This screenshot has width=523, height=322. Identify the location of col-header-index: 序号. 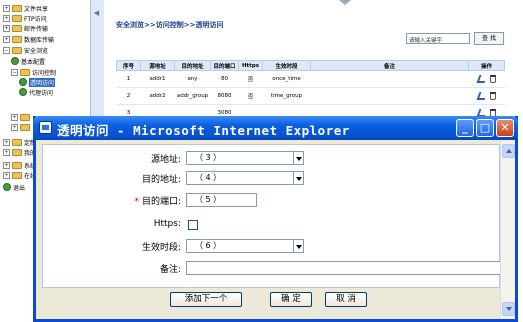
(128, 65).